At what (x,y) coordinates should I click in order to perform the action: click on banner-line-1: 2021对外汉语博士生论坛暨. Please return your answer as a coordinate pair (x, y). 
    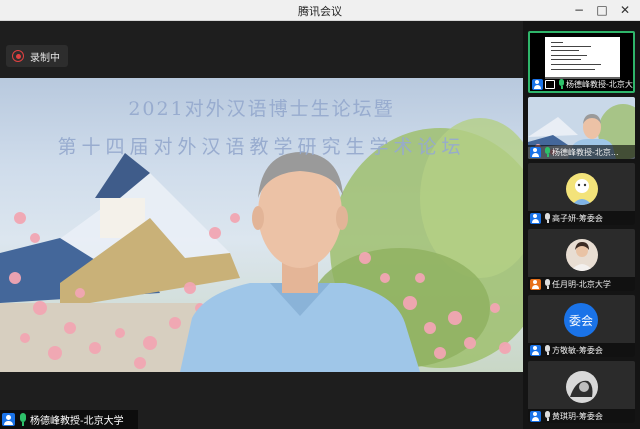
    Looking at the image, I should click on (261, 109).